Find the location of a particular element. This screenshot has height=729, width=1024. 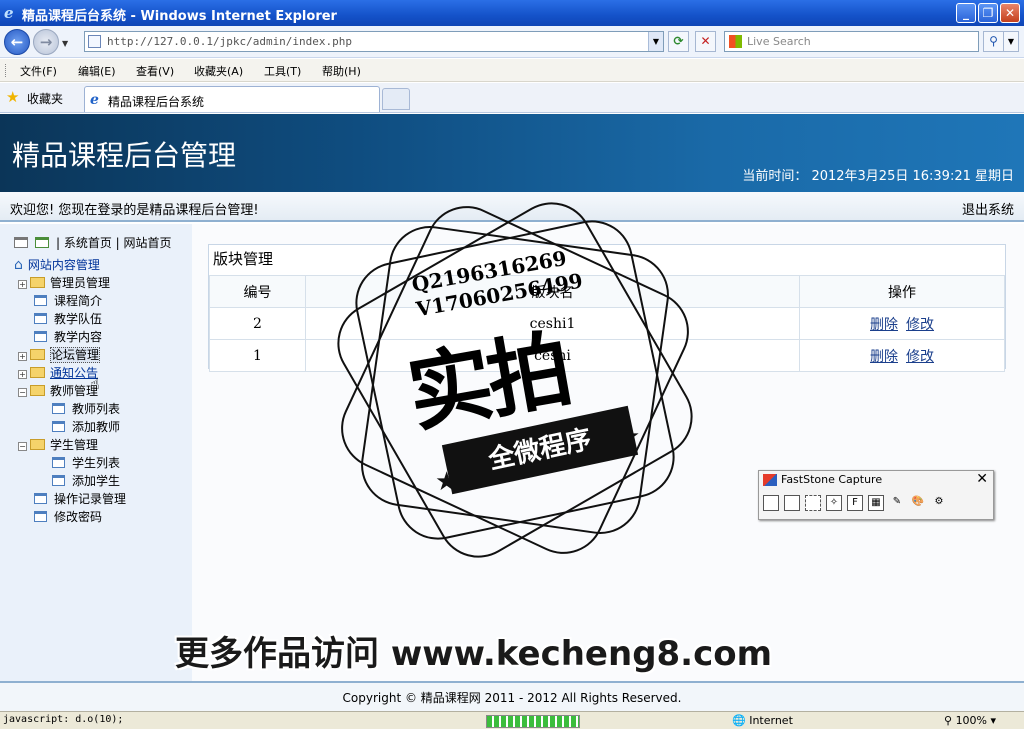

menu-edit: 编辑(E) is located at coordinates (97, 71).